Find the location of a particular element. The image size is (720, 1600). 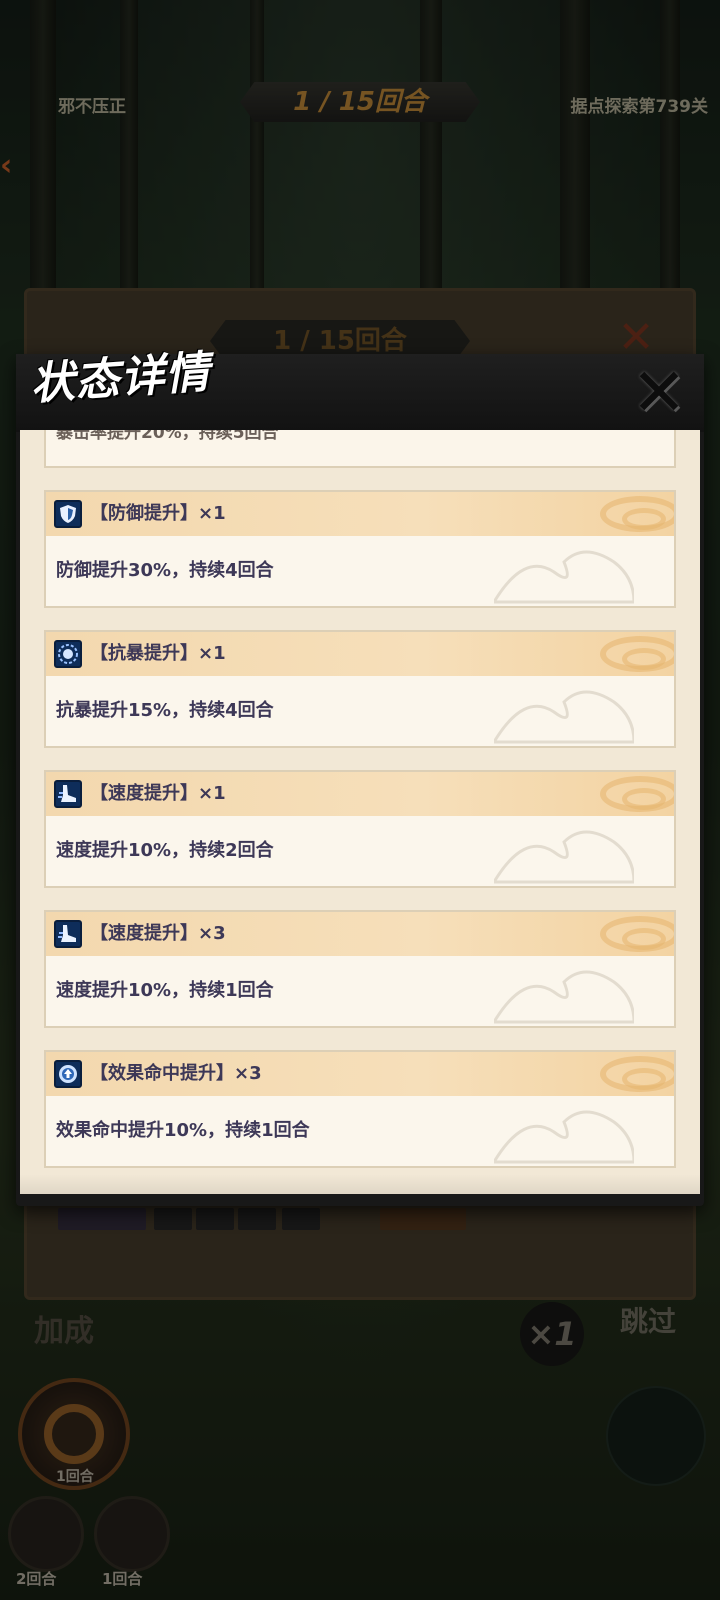

effect-title: 【抗暴提升】×1 is located at coordinates (158, 653).